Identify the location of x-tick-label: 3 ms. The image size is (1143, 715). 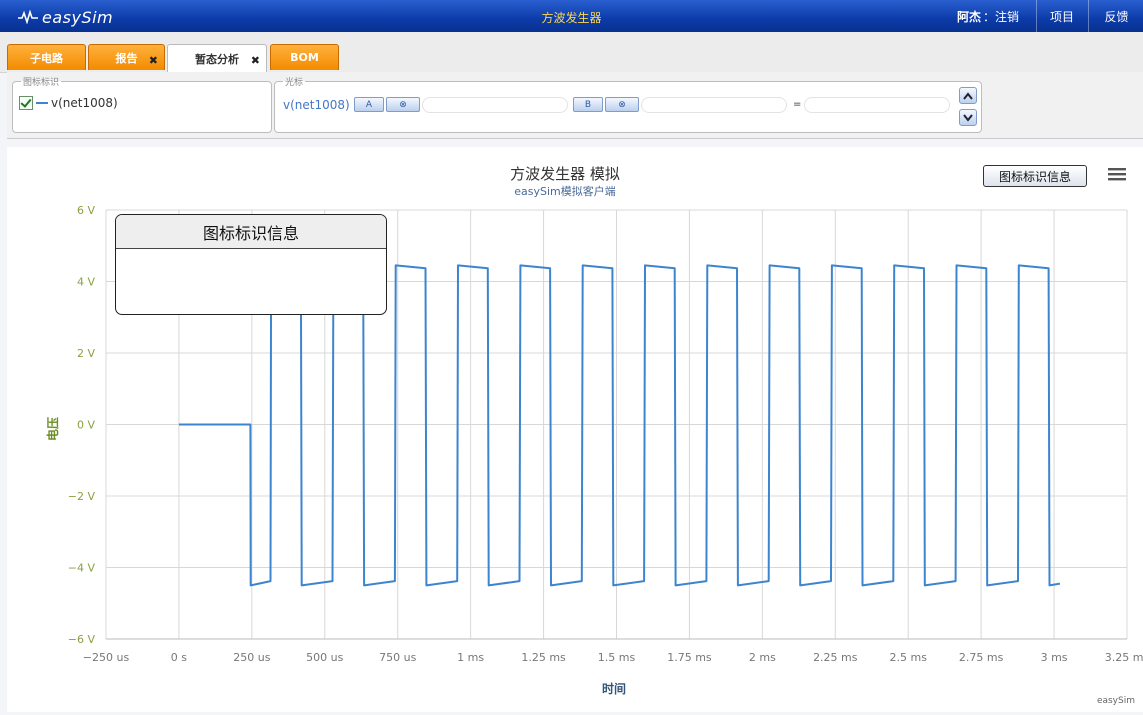
(1054, 657).